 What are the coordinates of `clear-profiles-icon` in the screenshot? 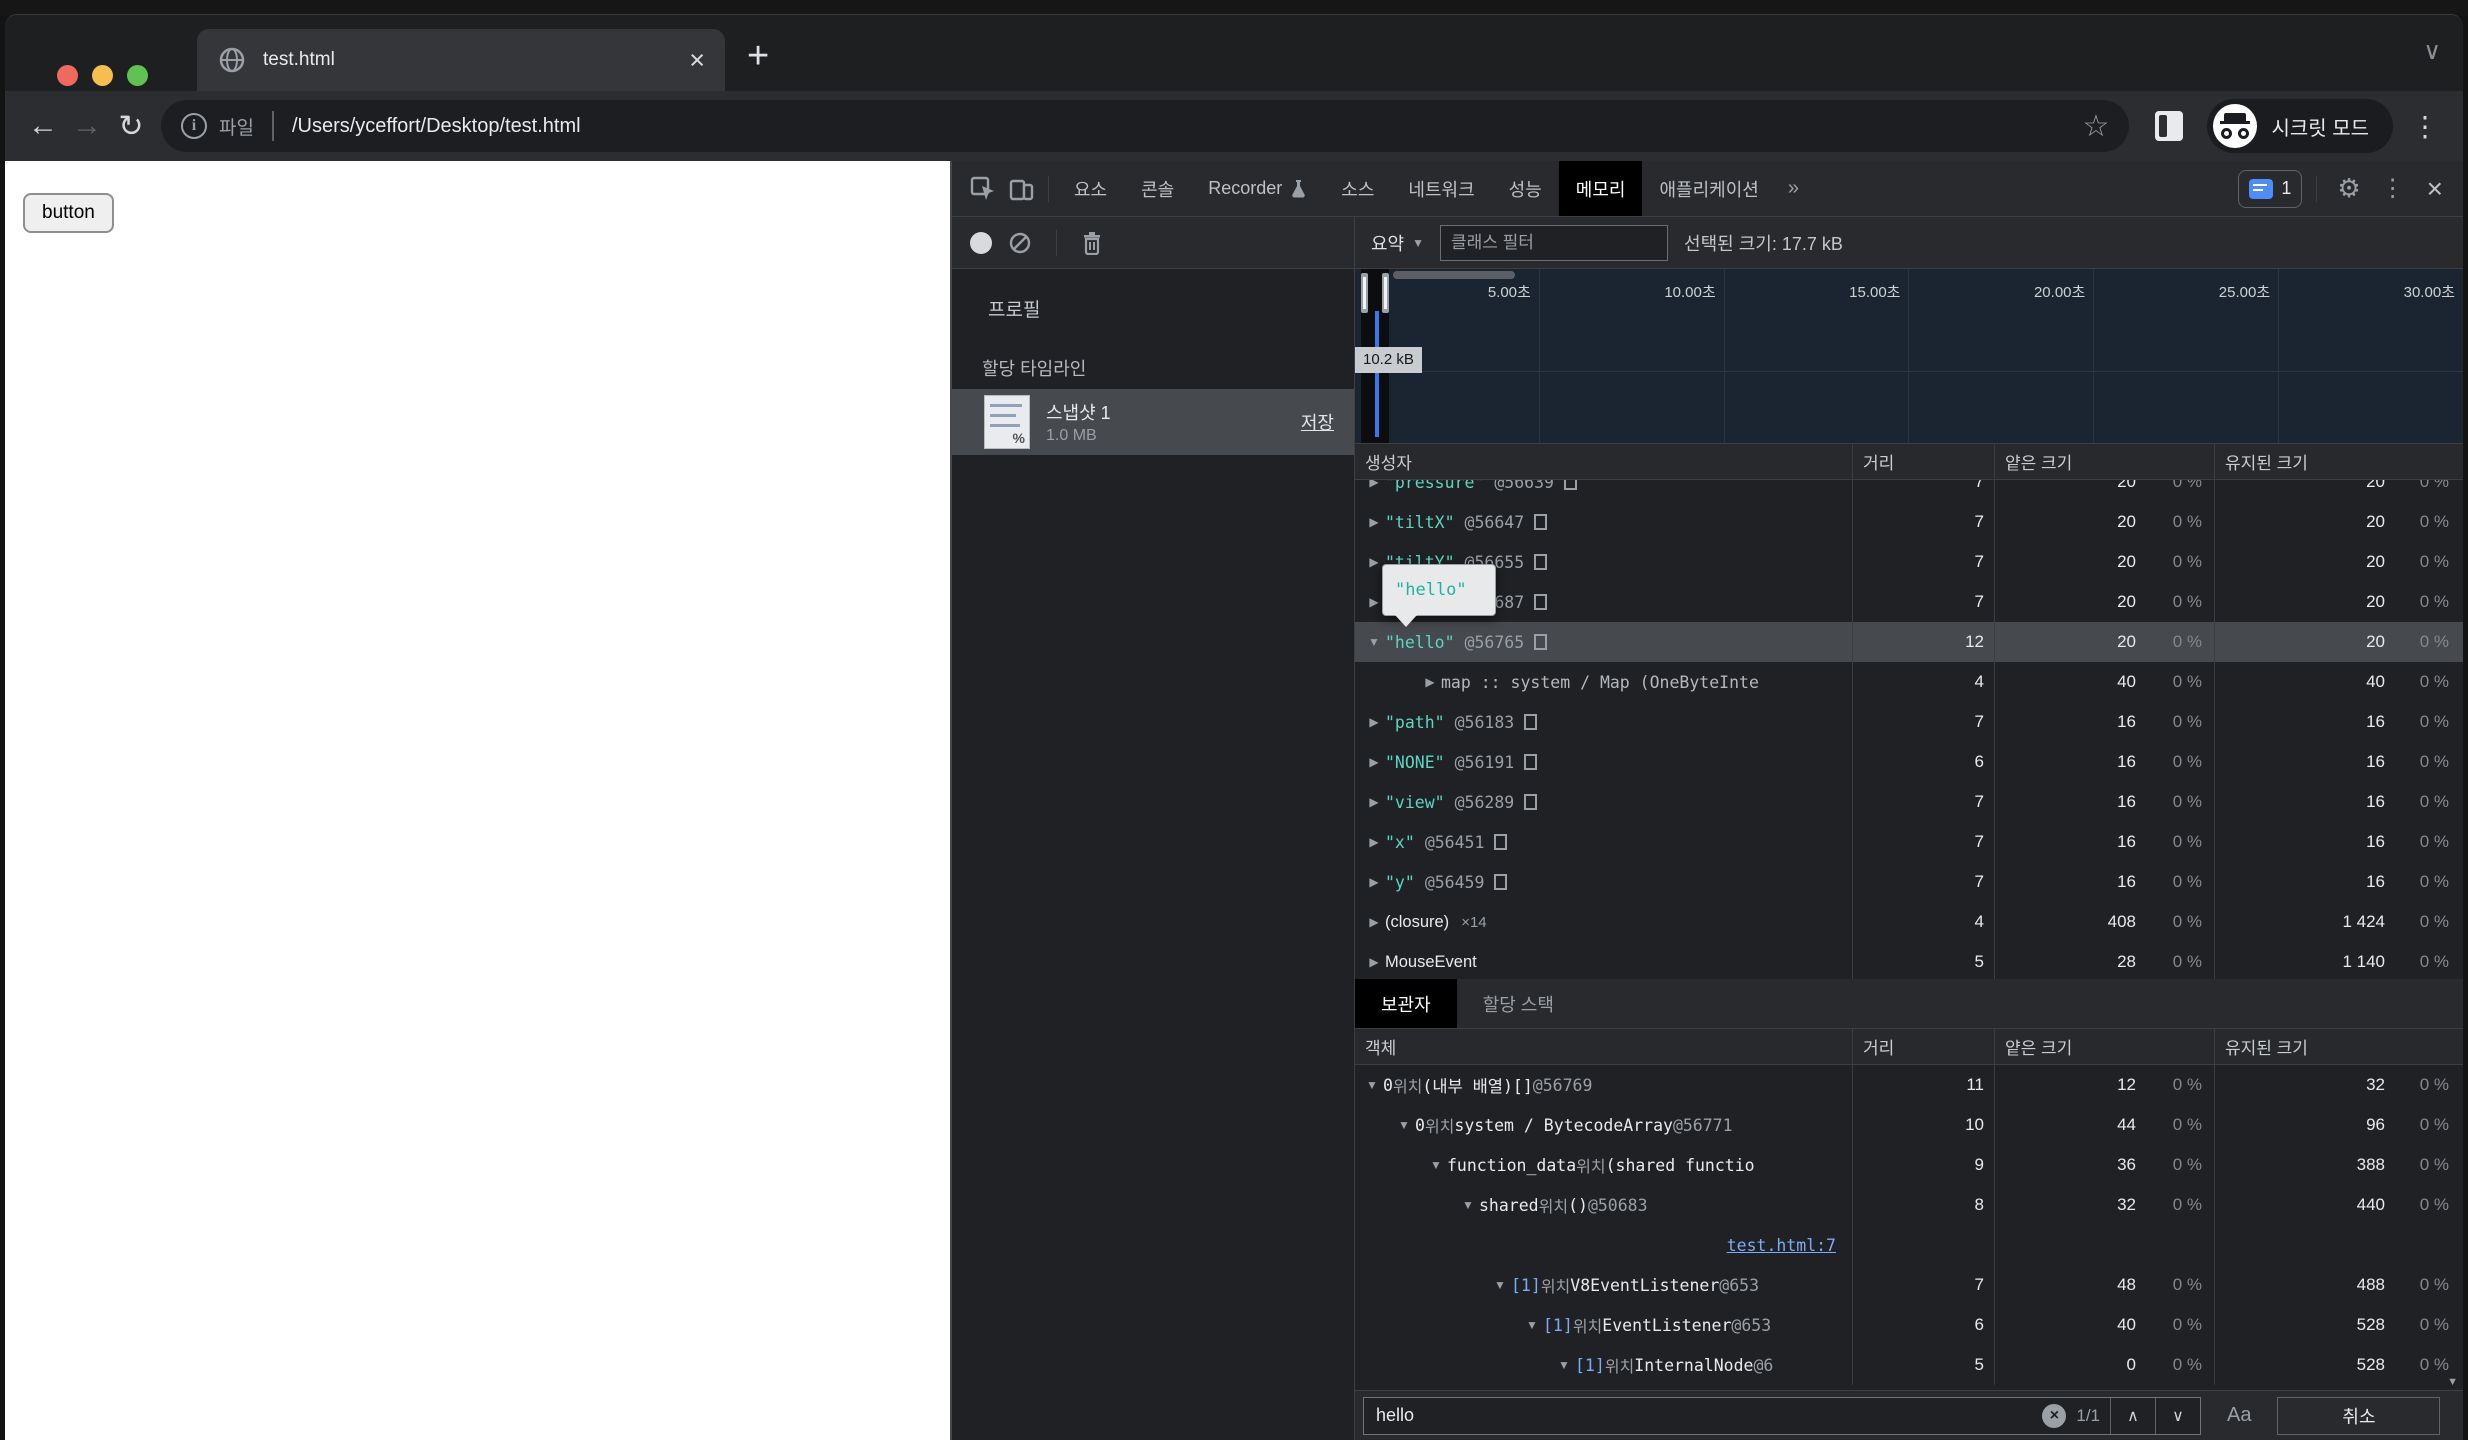 It's located at (1020, 243).